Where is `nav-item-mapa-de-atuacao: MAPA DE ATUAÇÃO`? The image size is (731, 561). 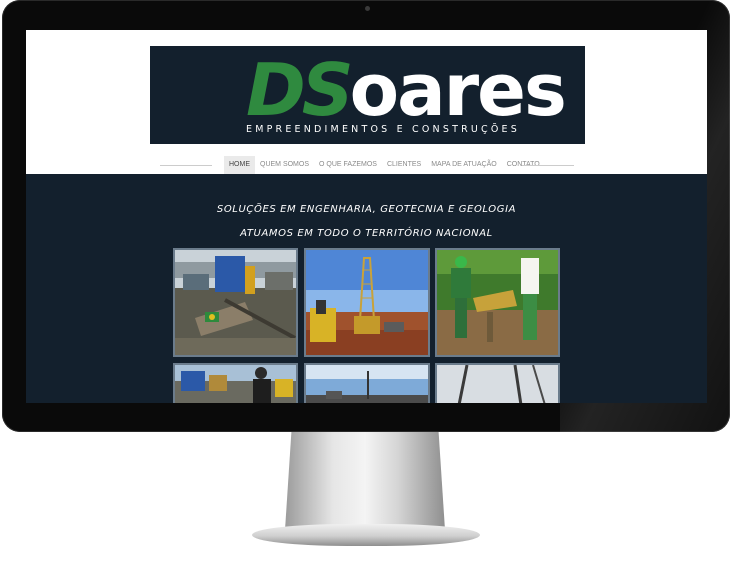 nav-item-mapa-de-atuacao: MAPA DE ATUAÇÃO is located at coordinates (463, 165).